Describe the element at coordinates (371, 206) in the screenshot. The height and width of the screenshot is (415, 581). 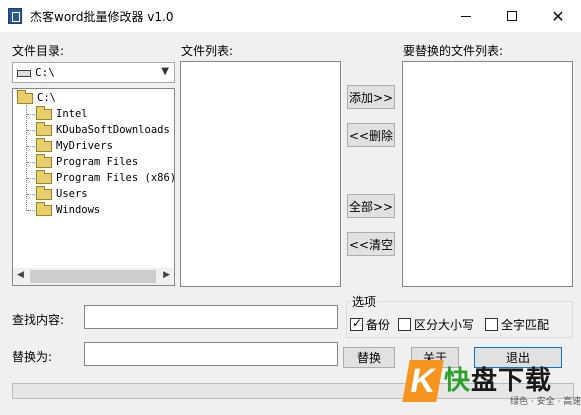
I see `add-all-button: 全部>>` at that location.